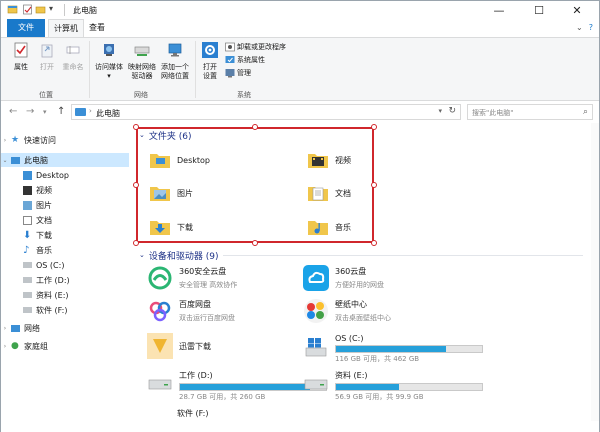 This screenshot has height=432, width=600. Describe the element at coordinates (97, 28) in the screenshot. I see `tab-view: 查看` at that location.